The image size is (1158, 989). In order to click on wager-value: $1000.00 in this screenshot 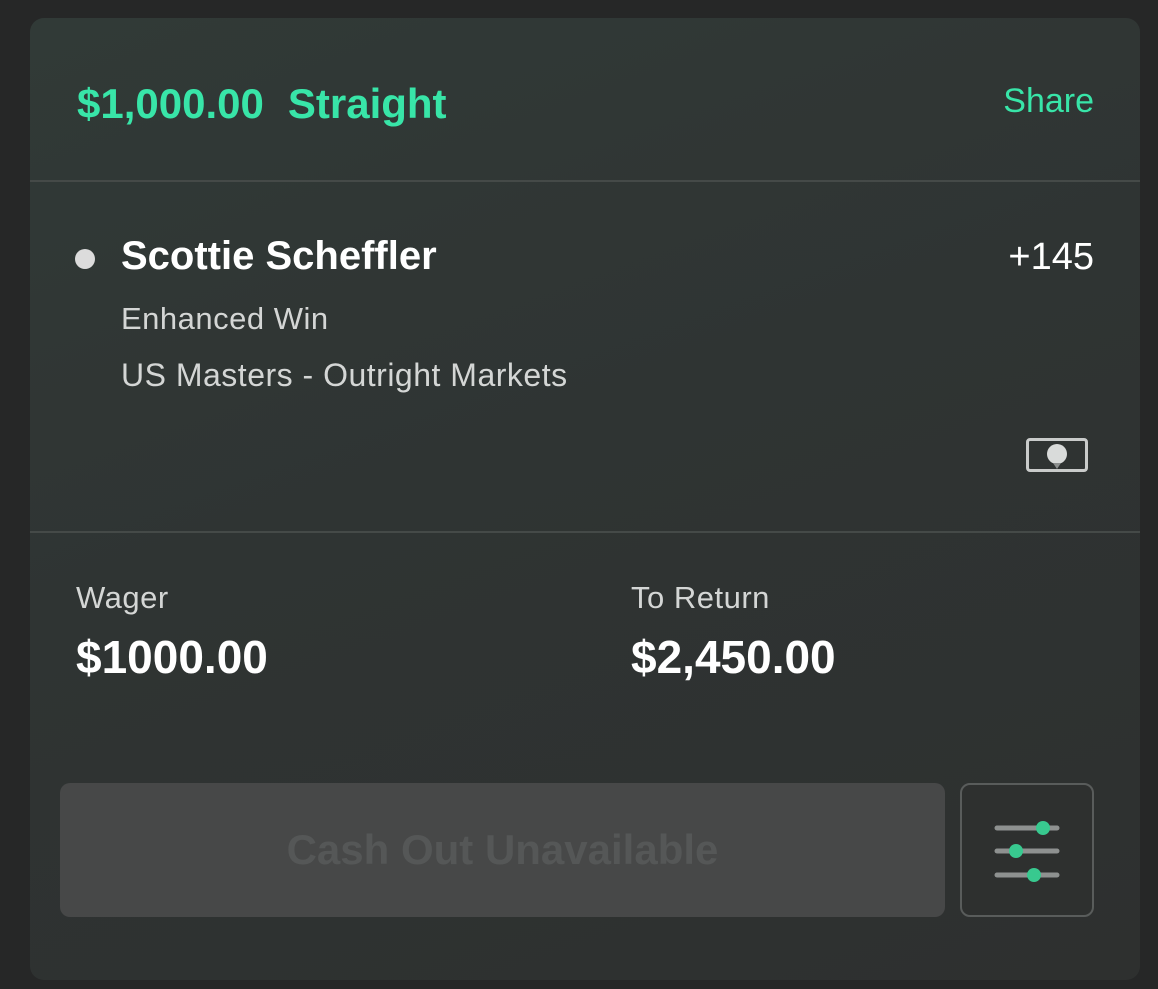, I will do `click(172, 657)`.